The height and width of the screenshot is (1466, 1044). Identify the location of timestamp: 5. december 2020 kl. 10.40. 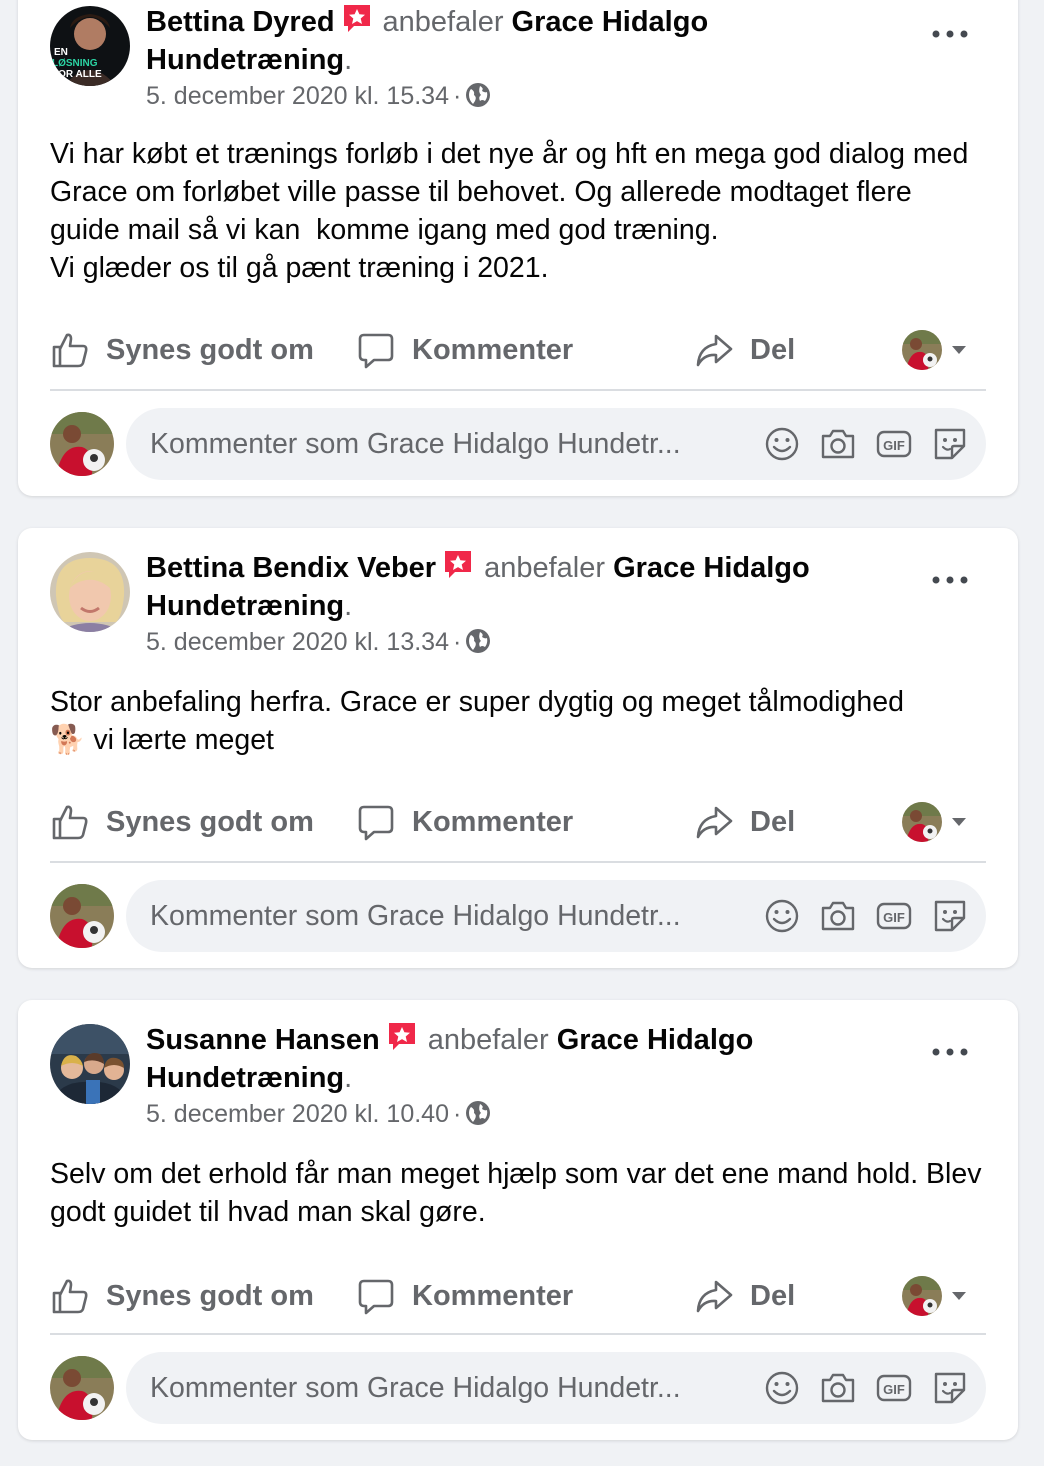
(297, 1114).